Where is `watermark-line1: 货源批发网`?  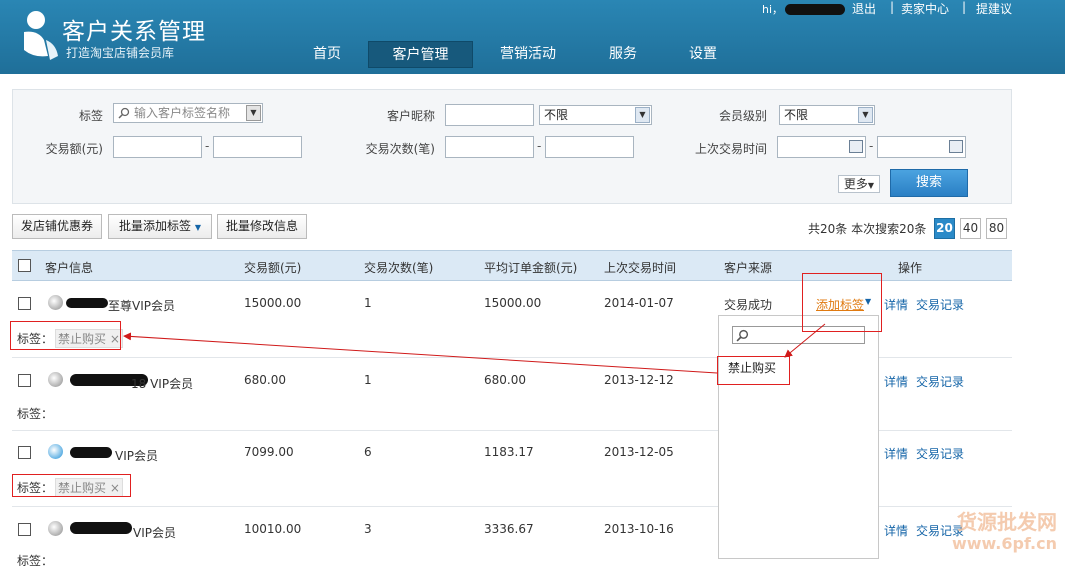
watermark-line1: 货源批发网 is located at coordinates (1007, 522).